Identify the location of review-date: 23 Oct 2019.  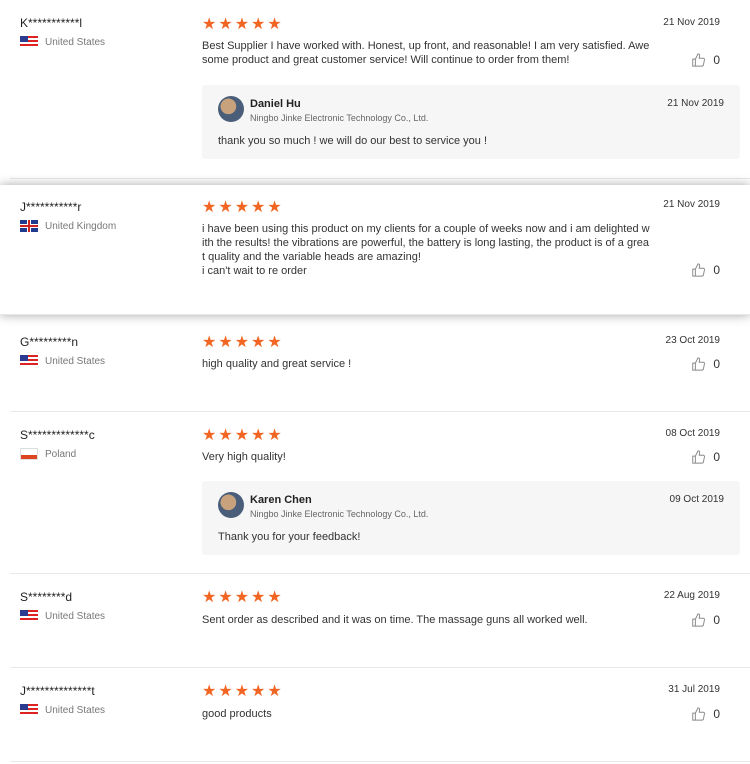
(692, 340).